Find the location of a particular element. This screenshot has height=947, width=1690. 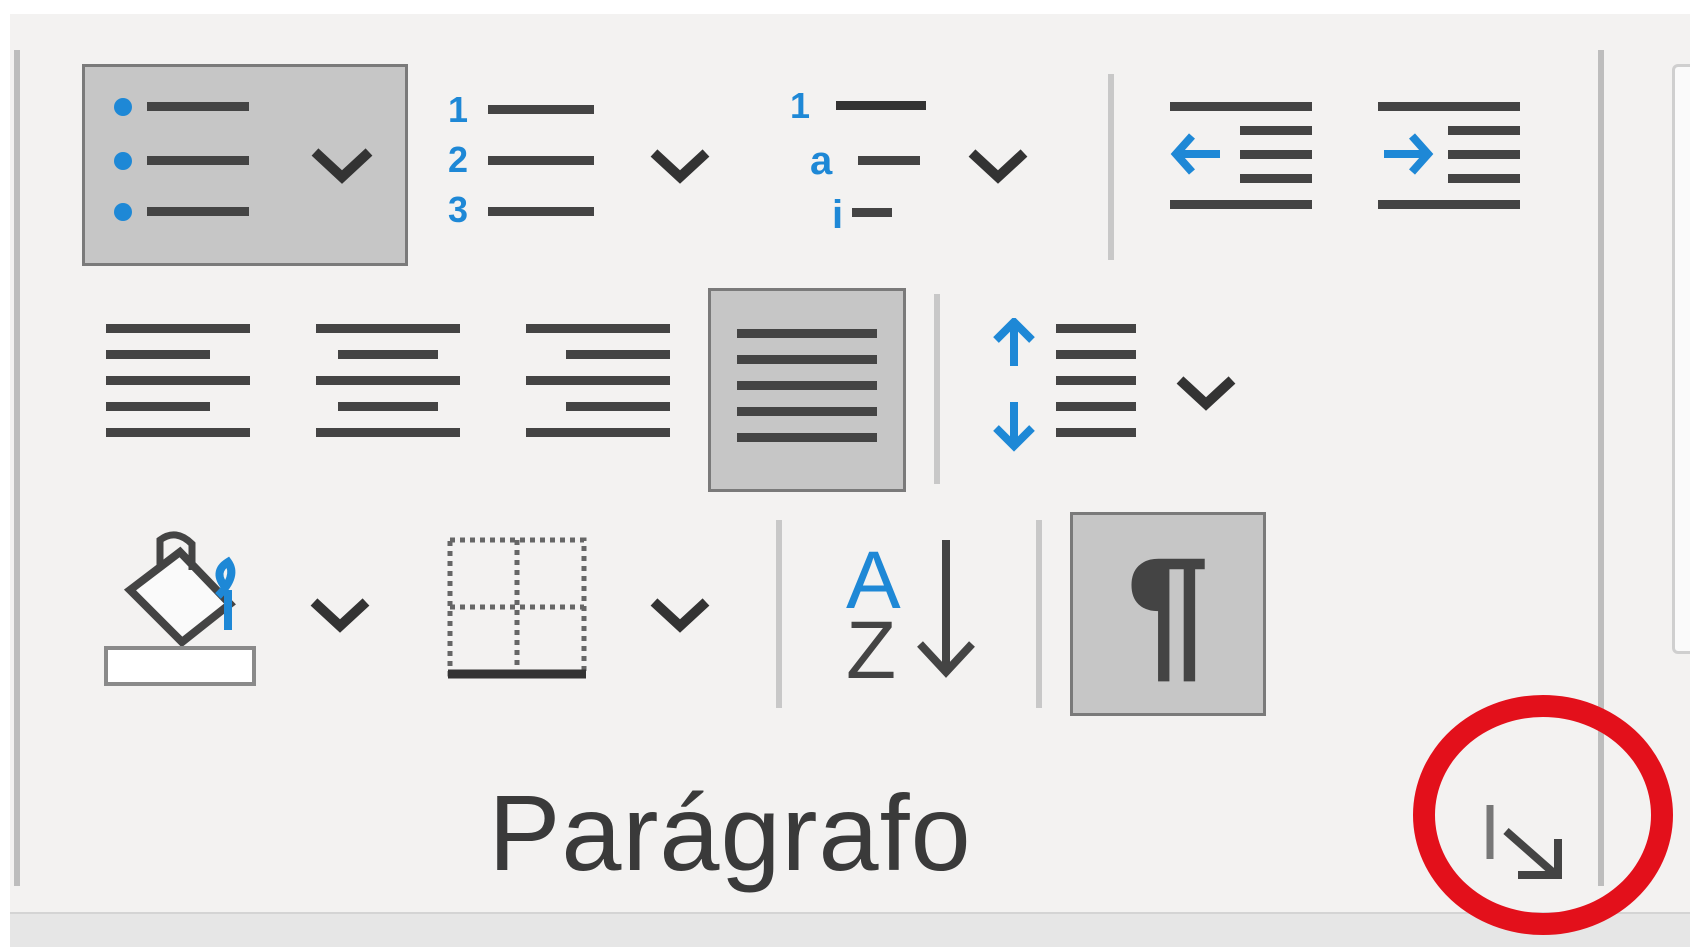

justify-icon is located at coordinates (807, 385).